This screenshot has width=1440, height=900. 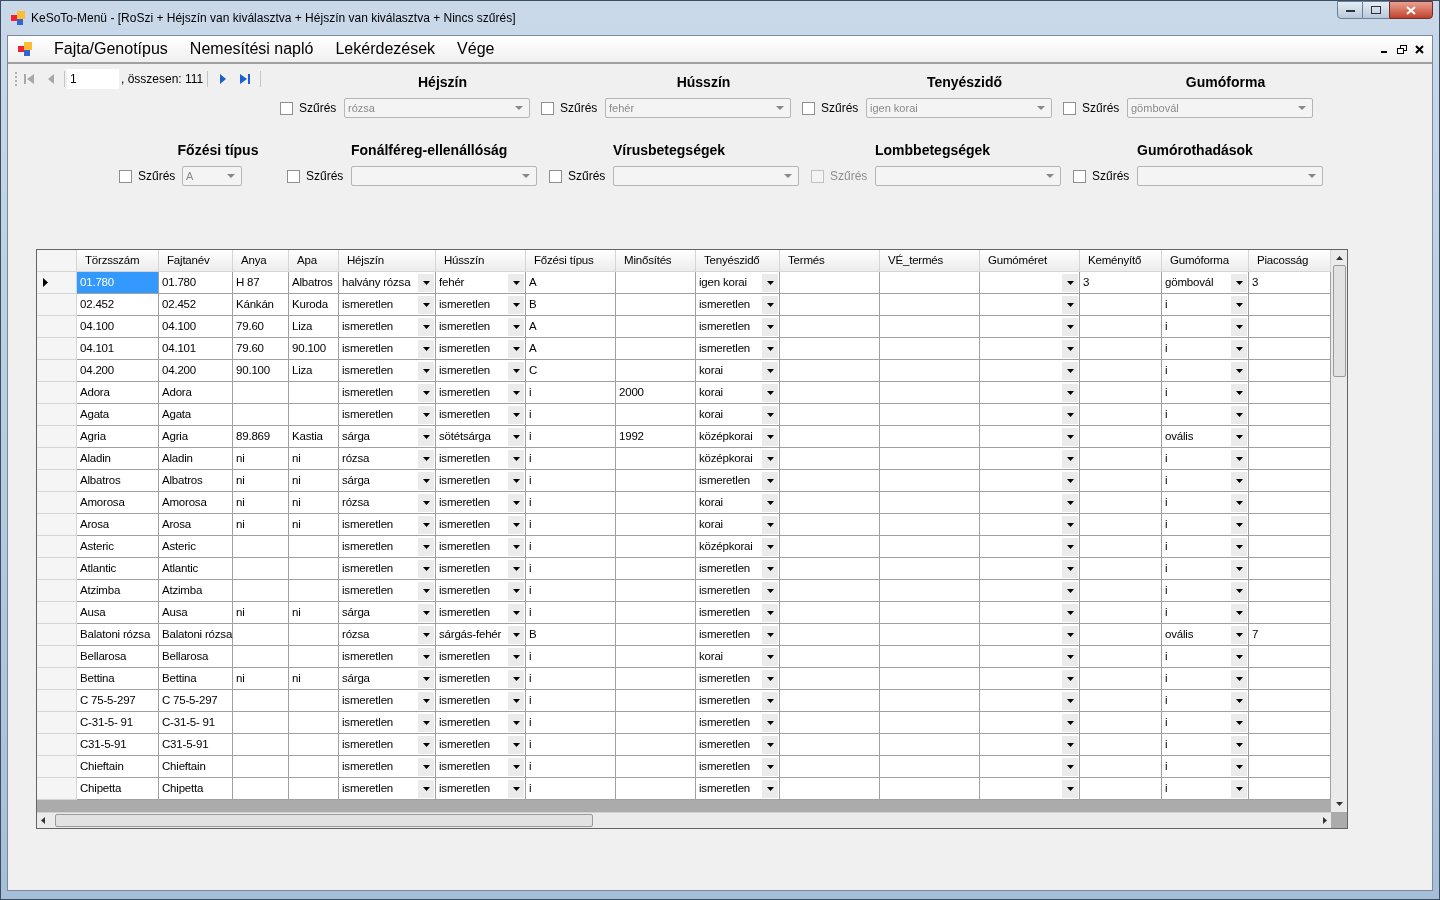 What do you see at coordinates (314, 261) in the screenshot?
I see `column-header: Apa` at bounding box center [314, 261].